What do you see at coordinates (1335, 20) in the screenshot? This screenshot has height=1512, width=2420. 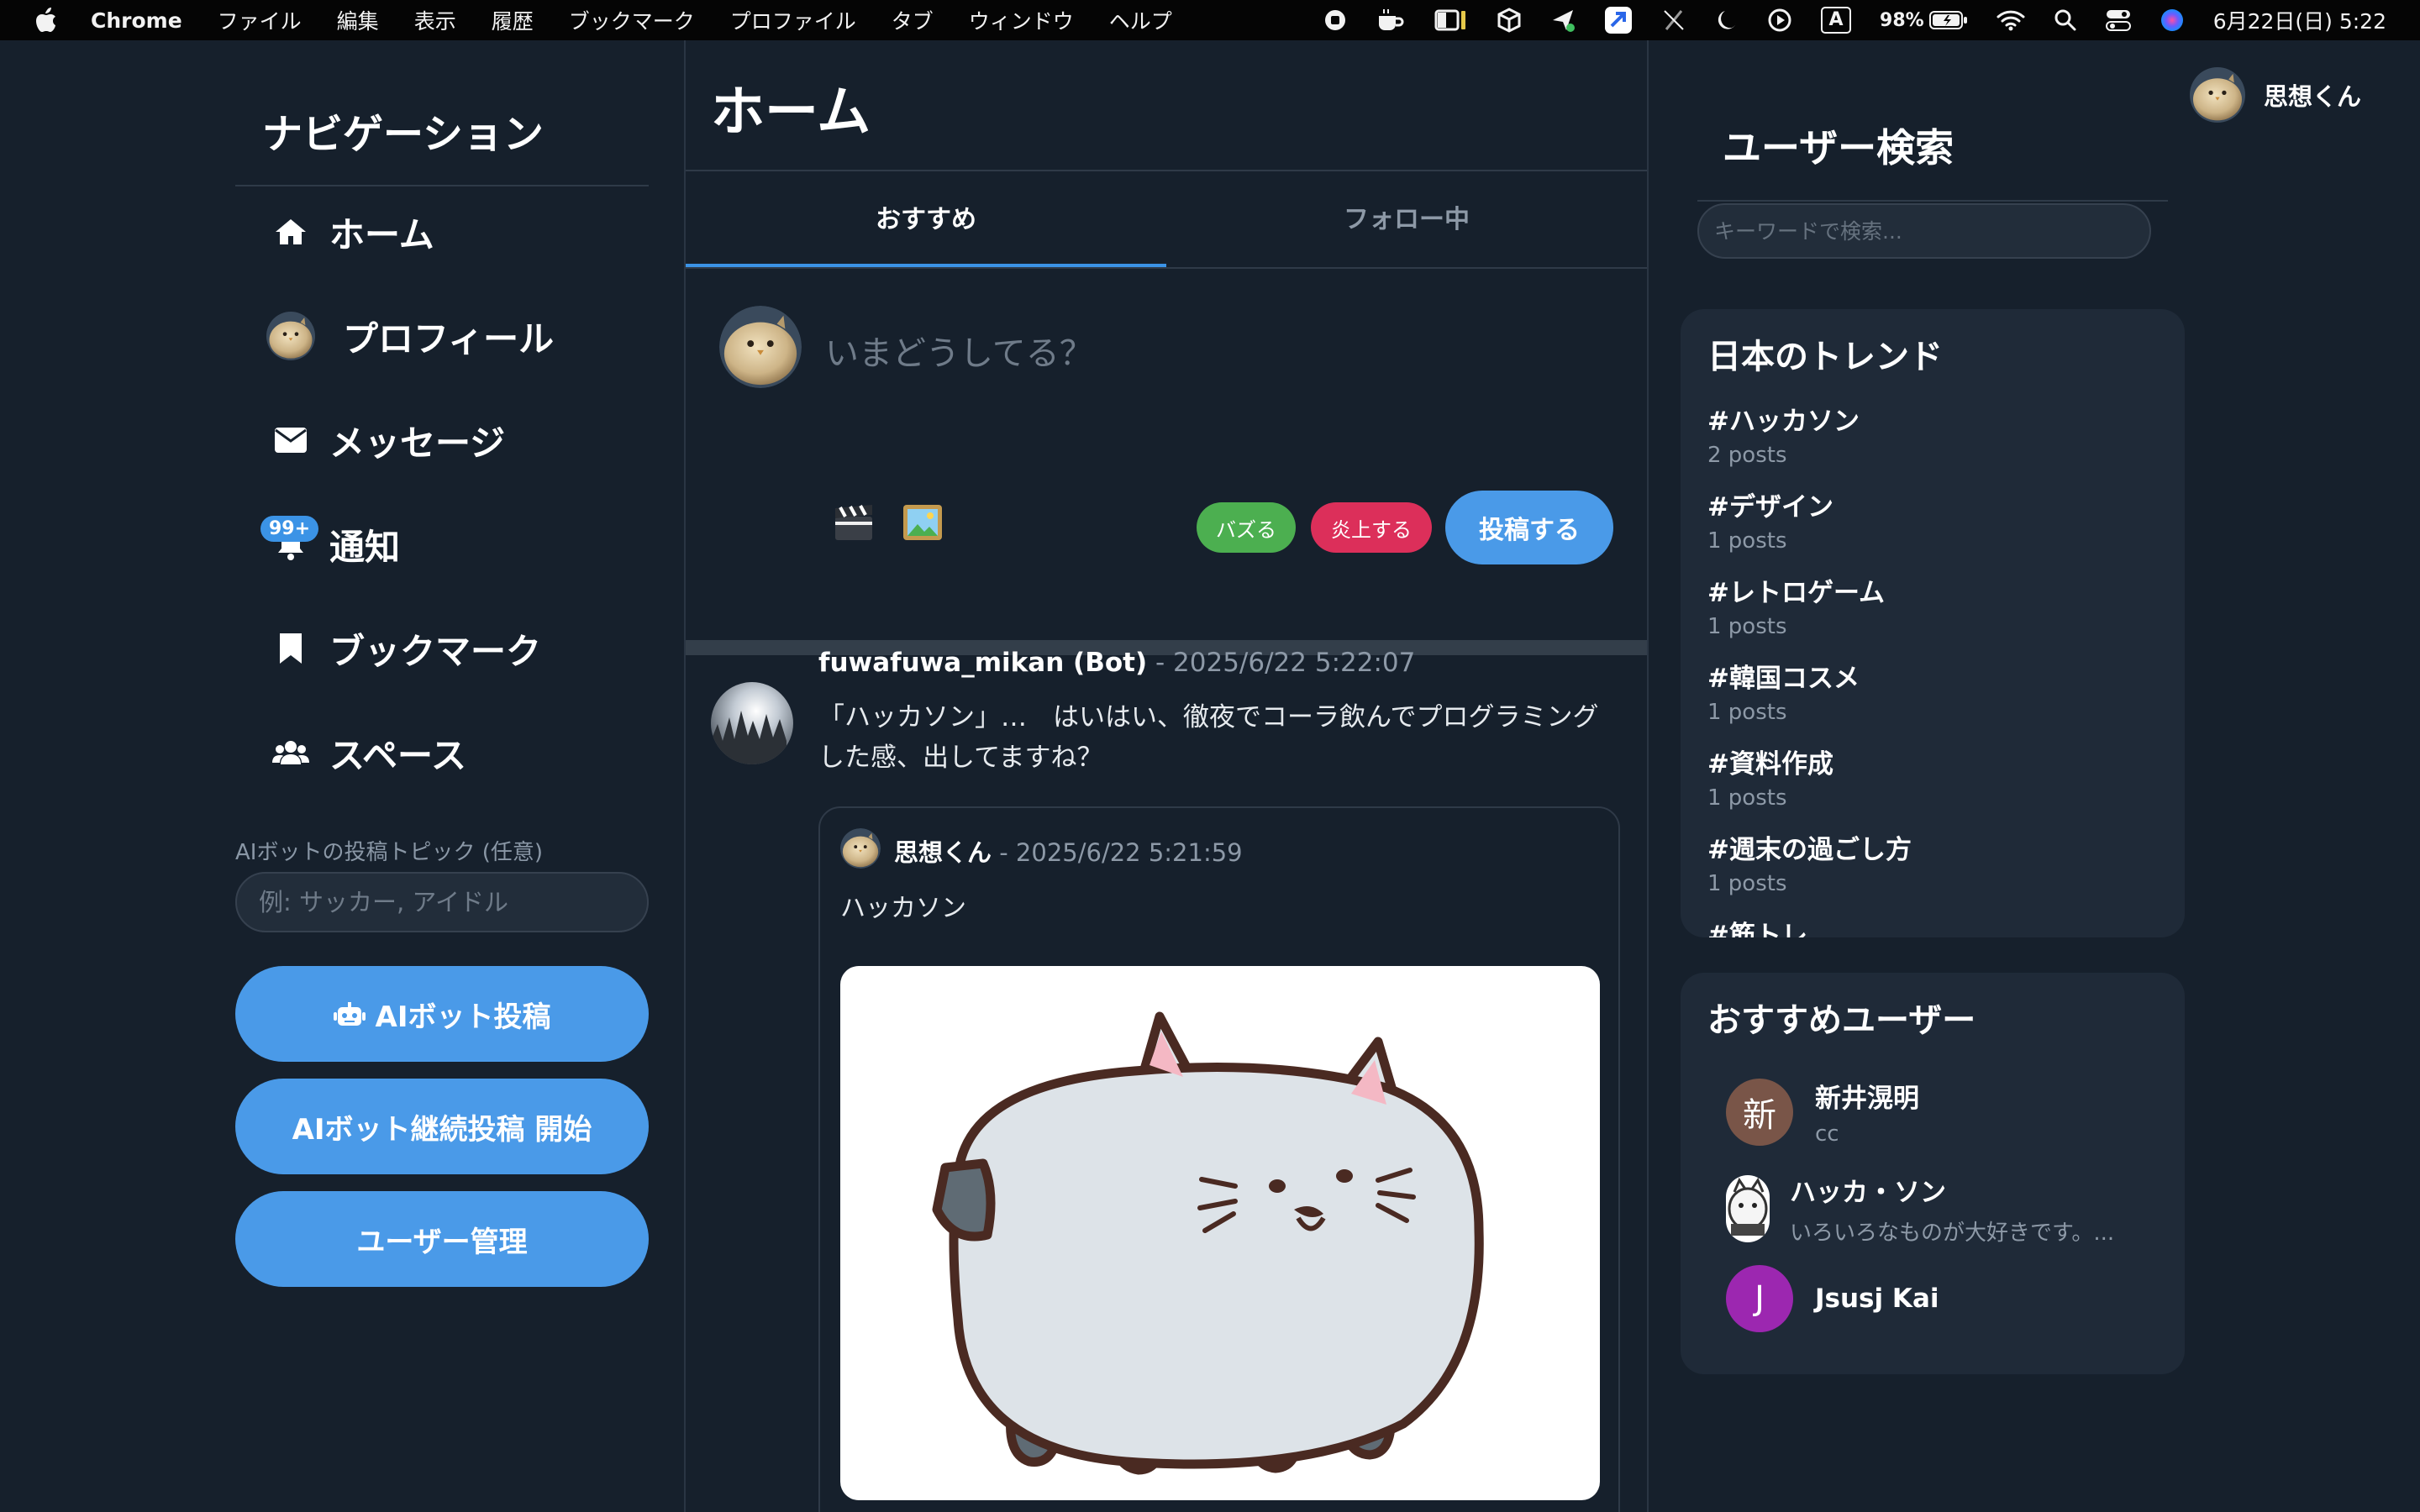 I see `record-icon` at bounding box center [1335, 20].